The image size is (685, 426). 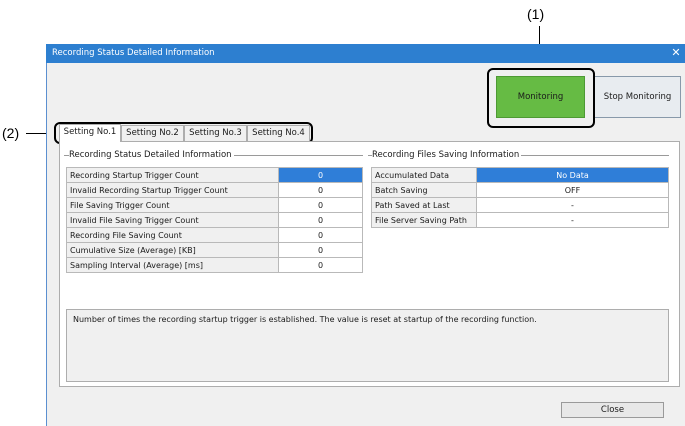 I want to click on status-group-title: Recording Status Detailed Information, so click(x=151, y=155).